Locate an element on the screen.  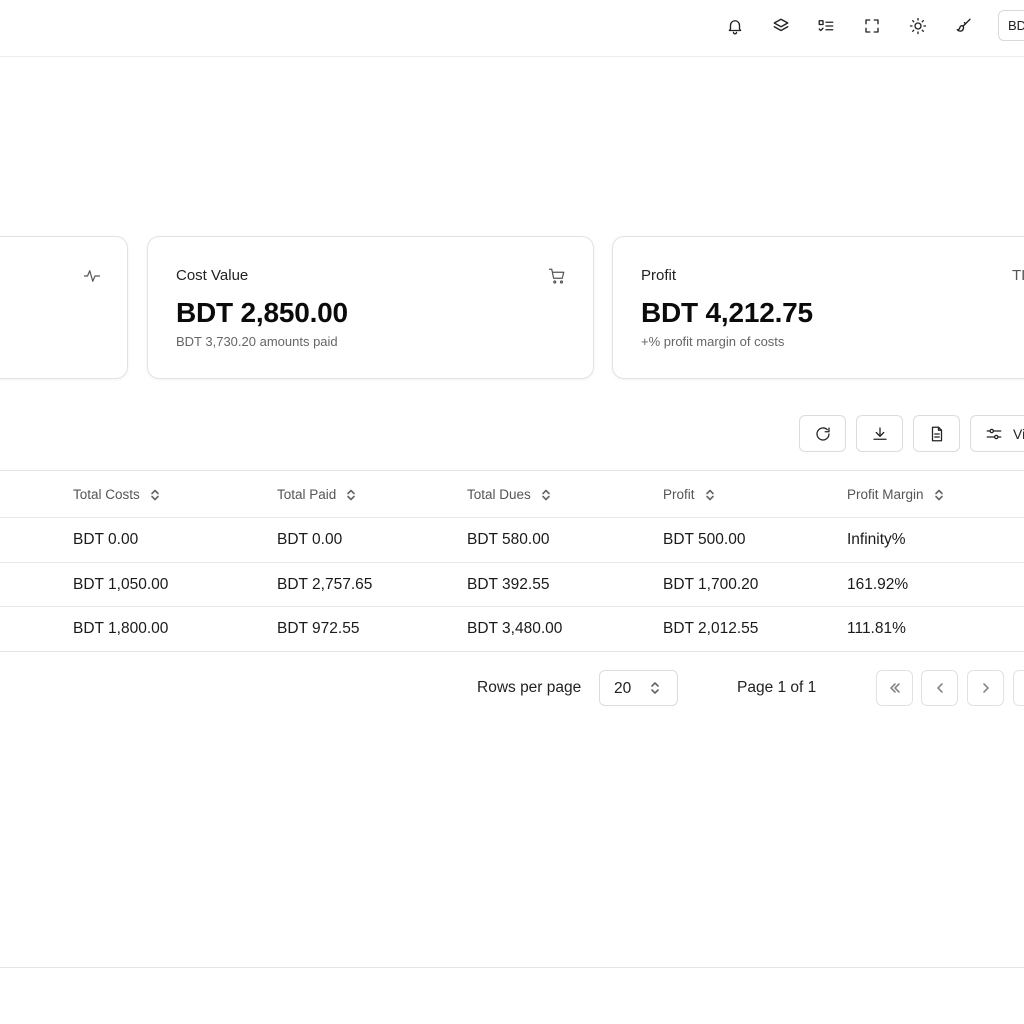
download-icon is located at coordinates (879, 433).